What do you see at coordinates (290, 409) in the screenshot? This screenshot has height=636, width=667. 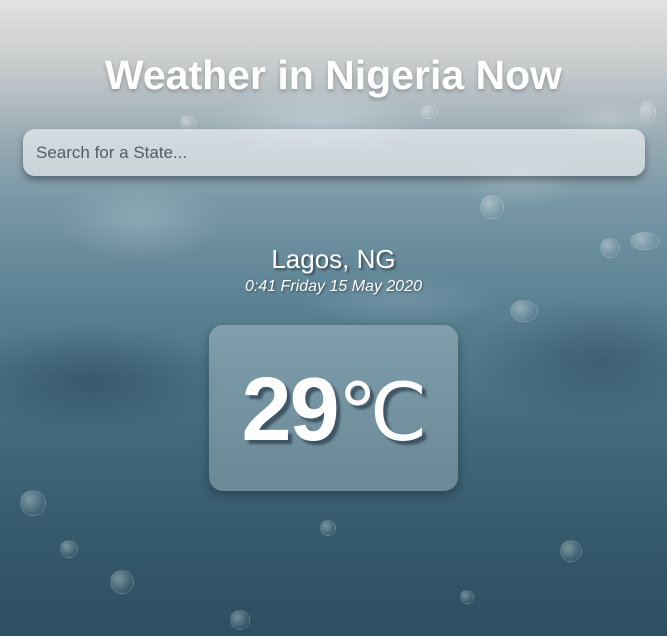 I see `temperature-number: 29` at bounding box center [290, 409].